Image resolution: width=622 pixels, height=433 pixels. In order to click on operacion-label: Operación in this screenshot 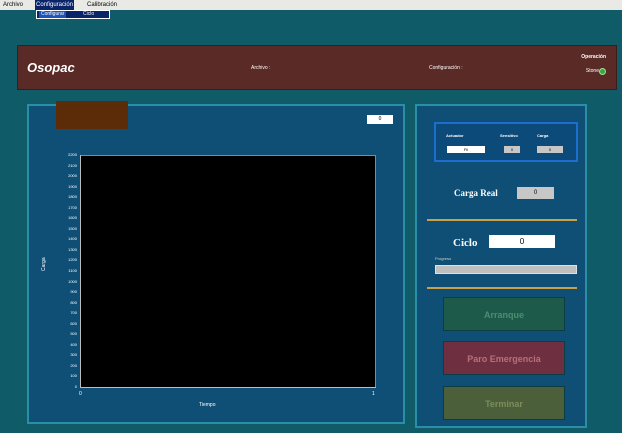, I will do `click(593, 57)`.